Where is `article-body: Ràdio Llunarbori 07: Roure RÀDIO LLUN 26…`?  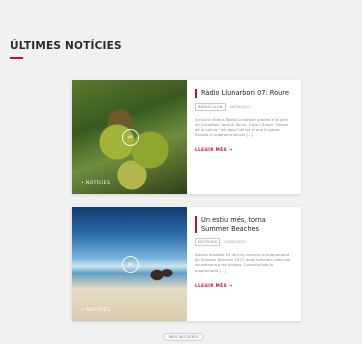 article-body: Ràdio Llunarbori 07: Roure RÀDIO LLUN 26… is located at coordinates (244, 137).